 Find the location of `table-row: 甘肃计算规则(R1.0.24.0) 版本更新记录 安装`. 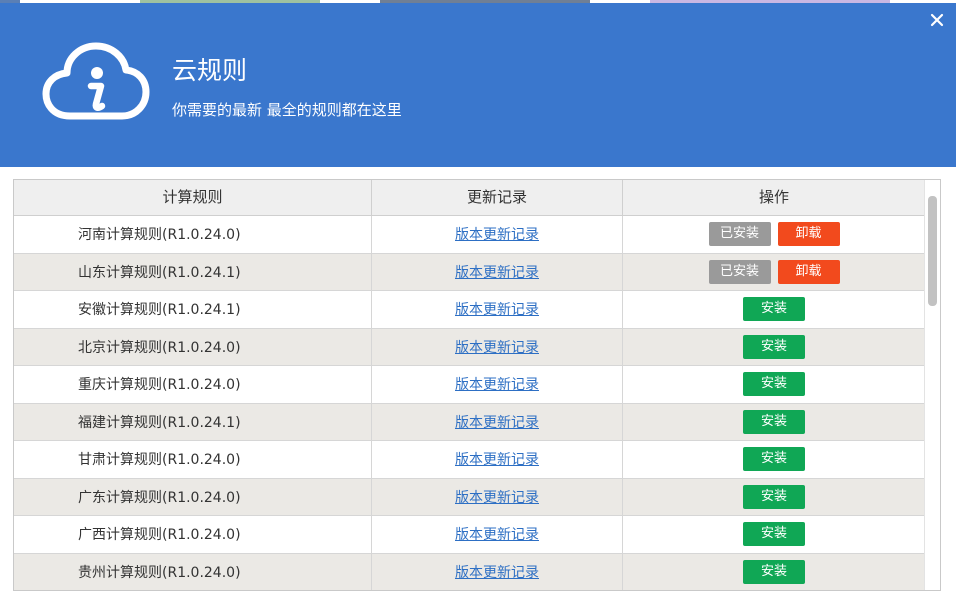

table-row: 甘肃计算规则(R1.0.24.0) 版本更新记录 安装 is located at coordinates (469, 460).